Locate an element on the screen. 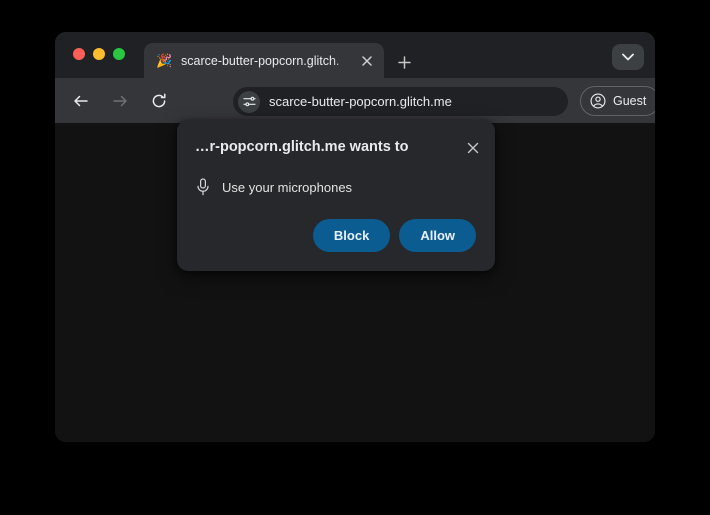  browser-tab: 🎉 scarce-butter-popcorn.glitch. is located at coordinates (264, 60).